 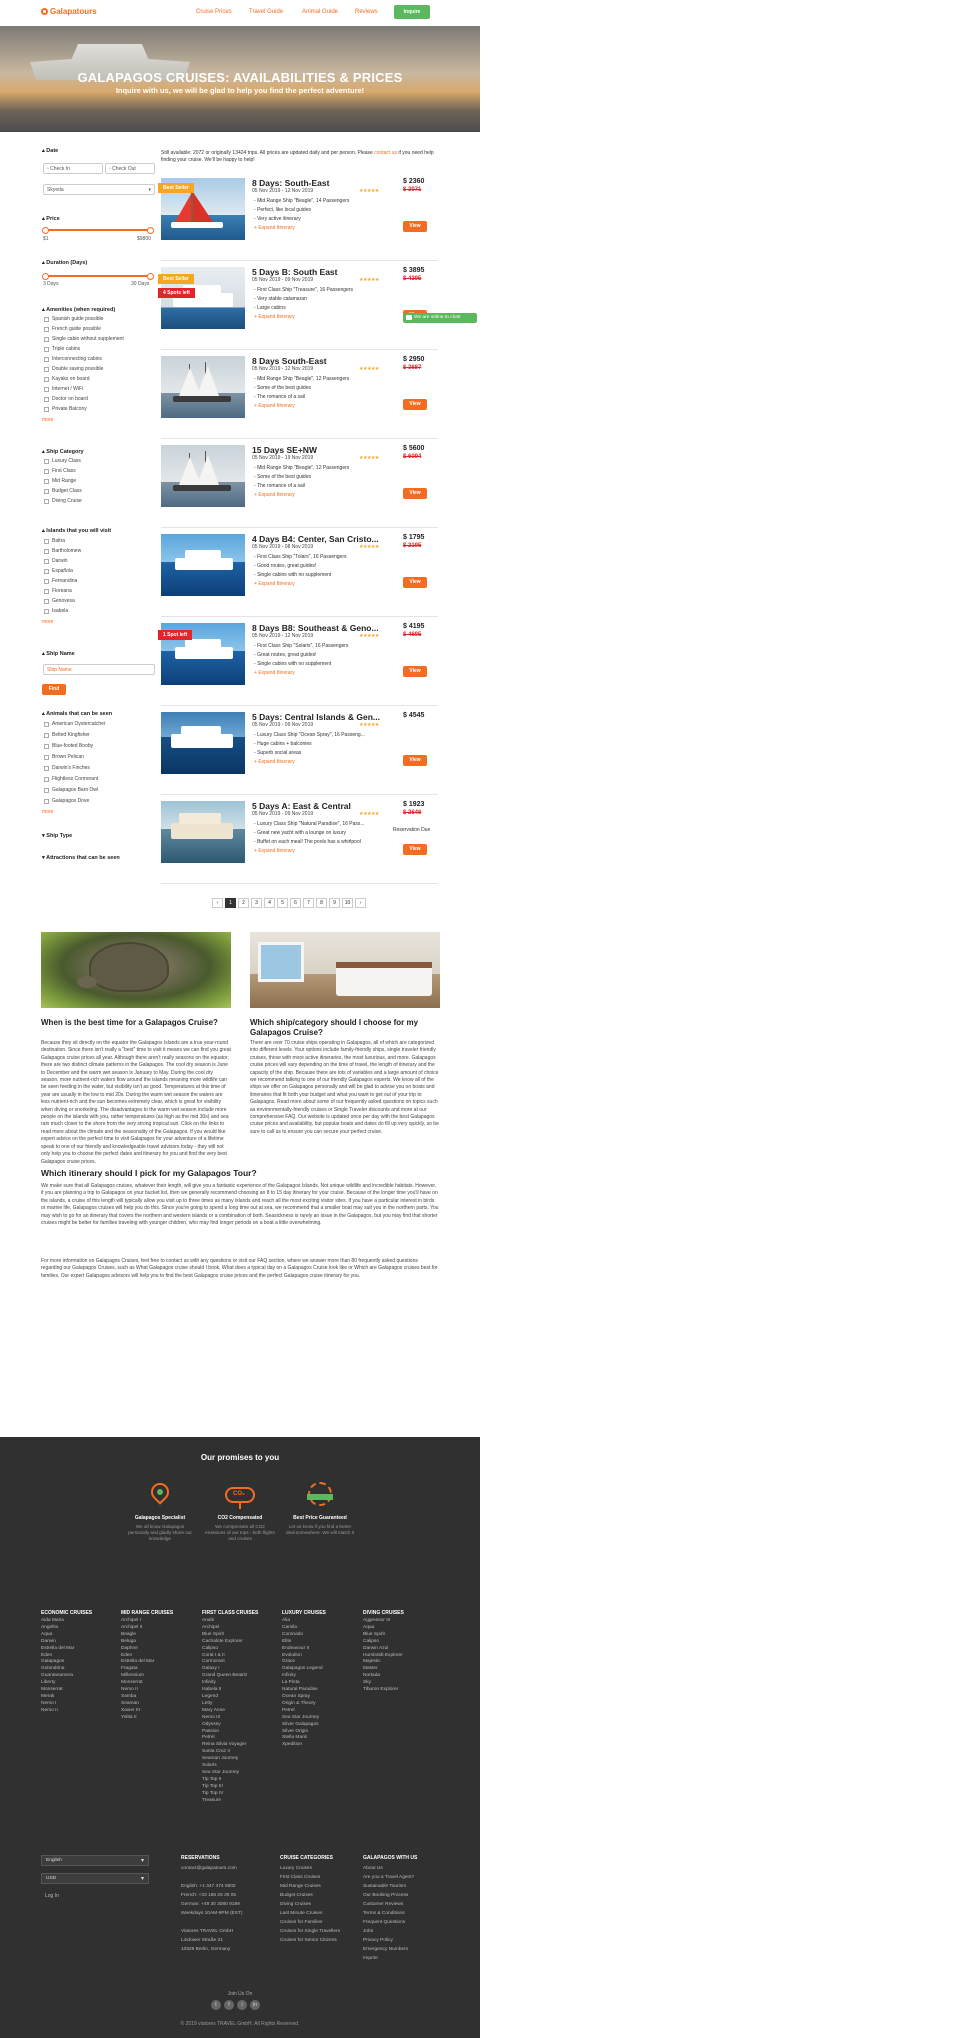 I want to click on filter-islands-heading: ▴ Islands that you will visit, so click(x=76, y=531).